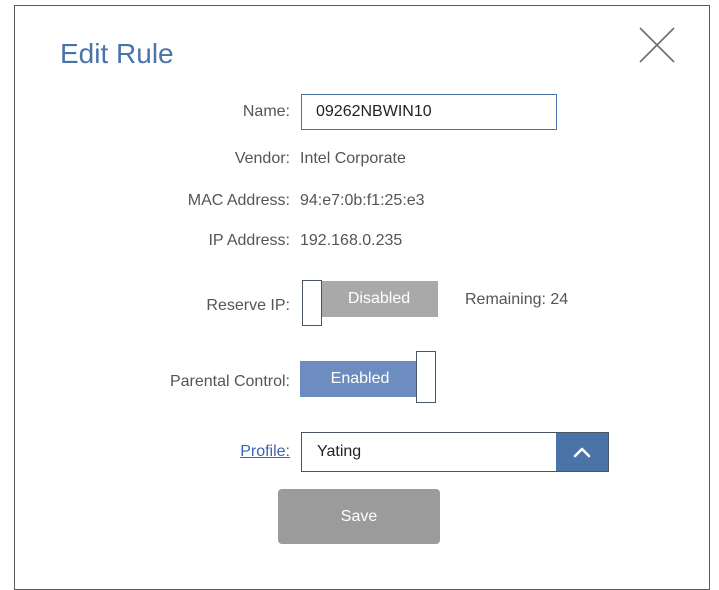  Describe the element at coordinates (362, 200) in the screenshot. I see `mac-address-value: 94:e7:0b:f1:25:e3` at that location.